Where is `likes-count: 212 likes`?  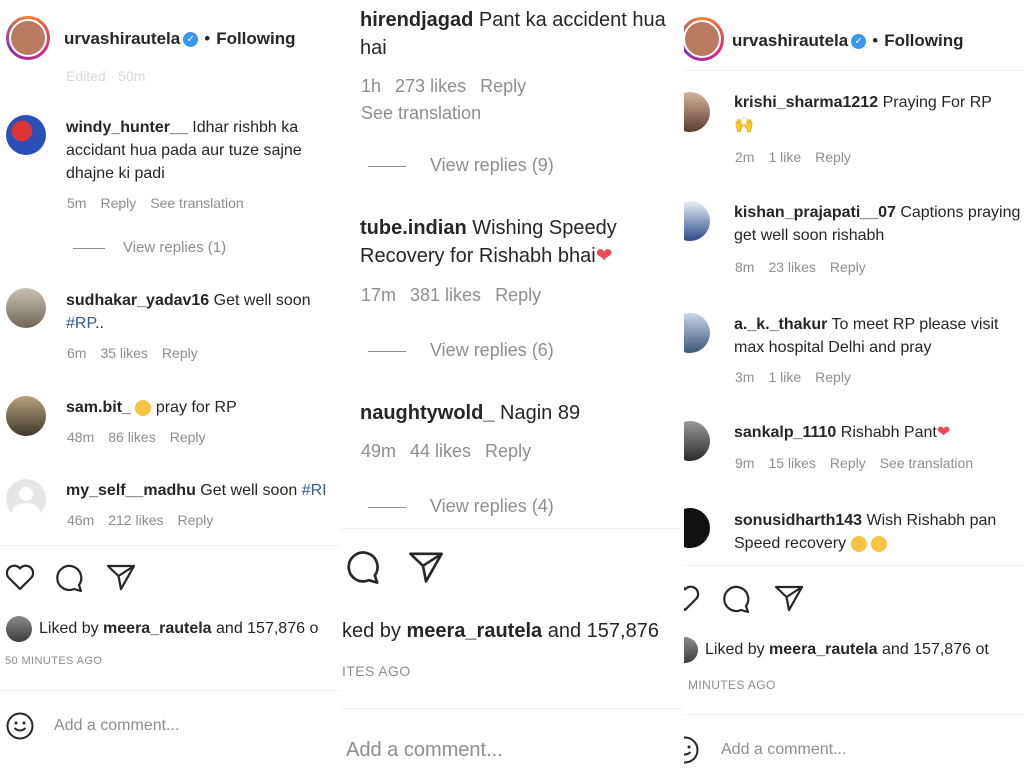
likes-count: 212 likes is located at coordinates (135, 520).